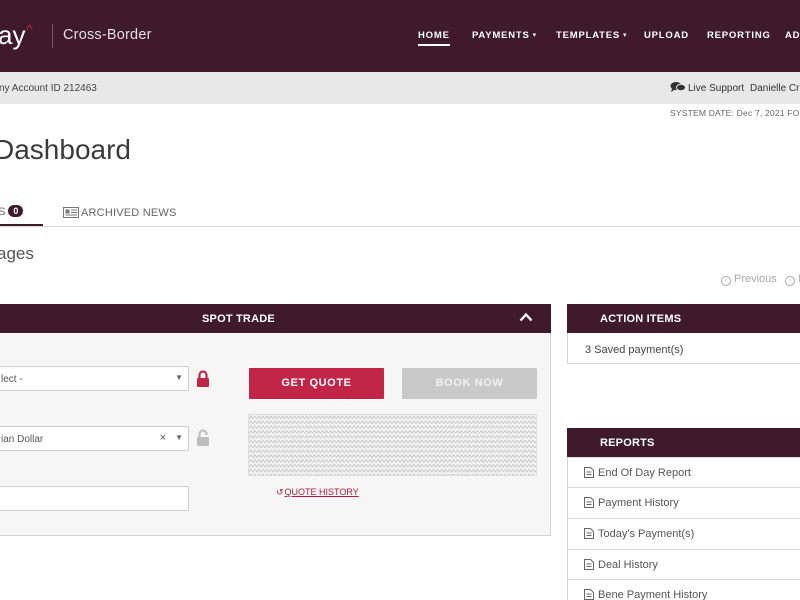  I want to click on report-deal-history: Deal History, so click(684, 564).